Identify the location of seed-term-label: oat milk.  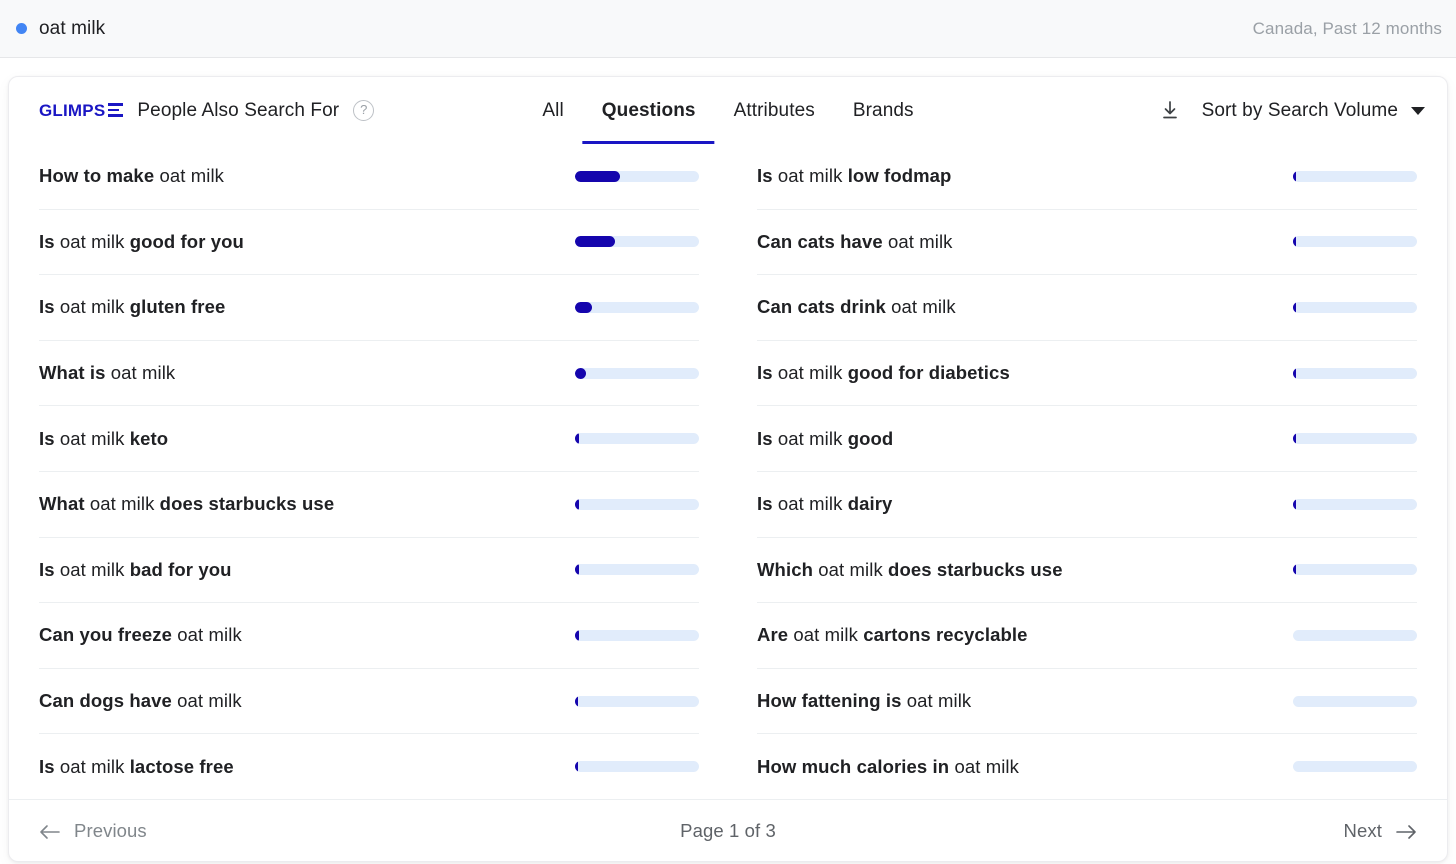
(72, 28).